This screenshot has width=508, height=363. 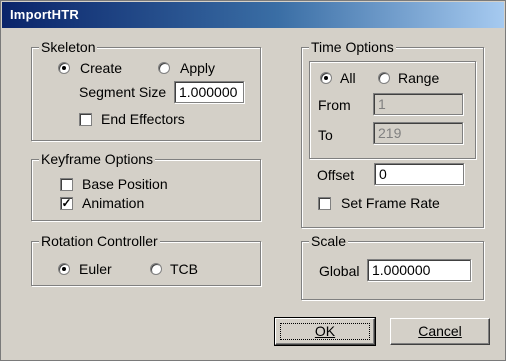 What do you see at coordinates (68, 47) in the screenshot?
I see `skeleton-legend: Skeleton` at bounding box center [68, 47].